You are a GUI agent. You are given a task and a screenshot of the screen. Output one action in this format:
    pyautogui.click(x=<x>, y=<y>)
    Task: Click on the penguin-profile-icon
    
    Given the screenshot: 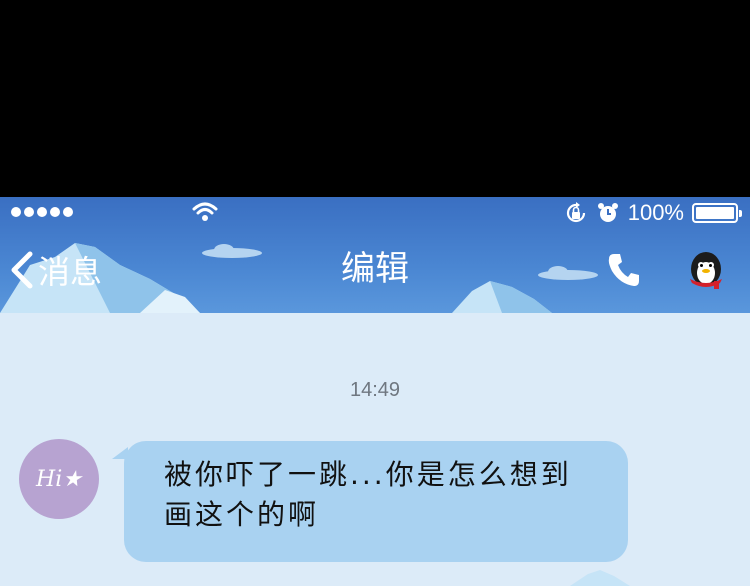 What is the action you would take?
    pyautogui.click(x=706, y=270)
    